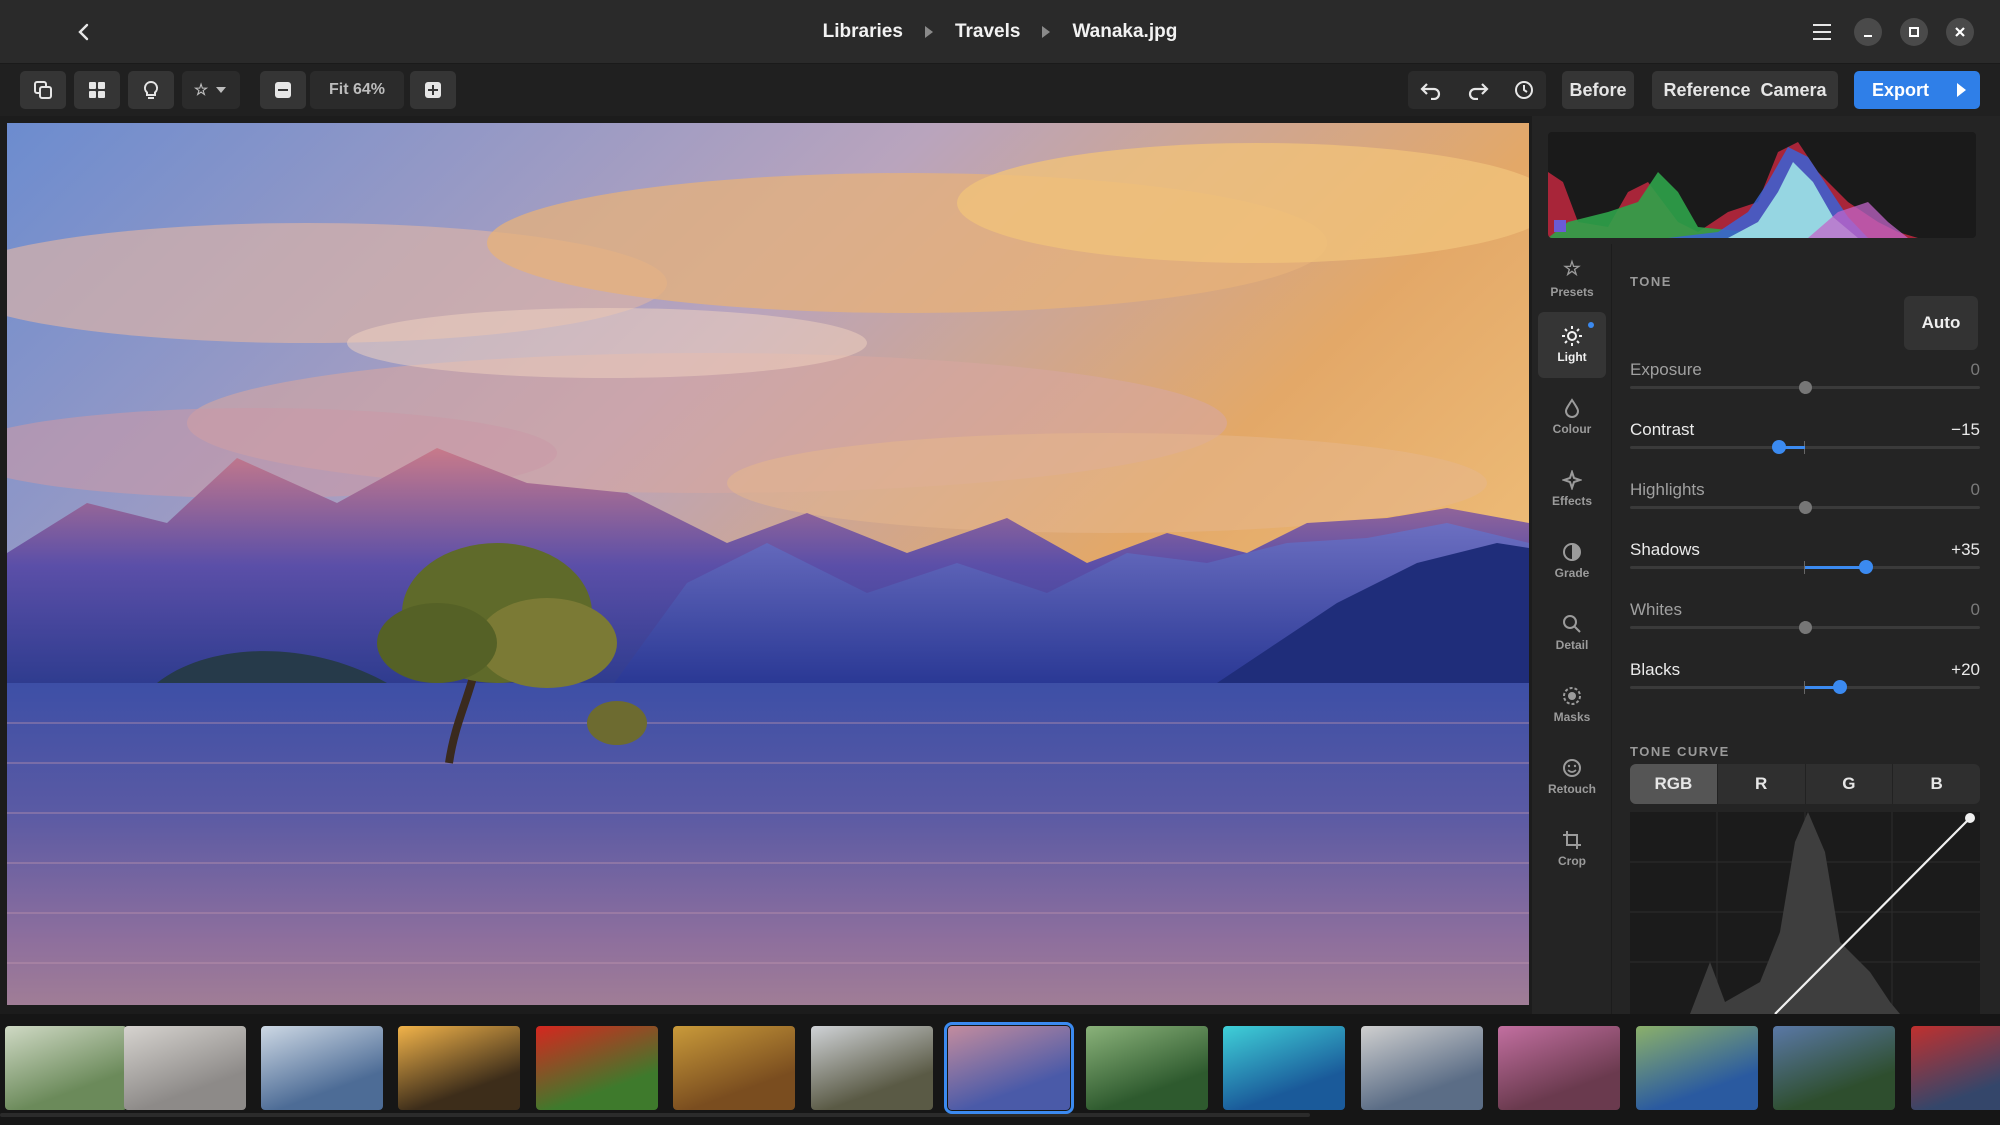 The width and height of the screenshot is (2000, 1125). I want to click on zoom-level: Fit 64%, so click(357, 90).